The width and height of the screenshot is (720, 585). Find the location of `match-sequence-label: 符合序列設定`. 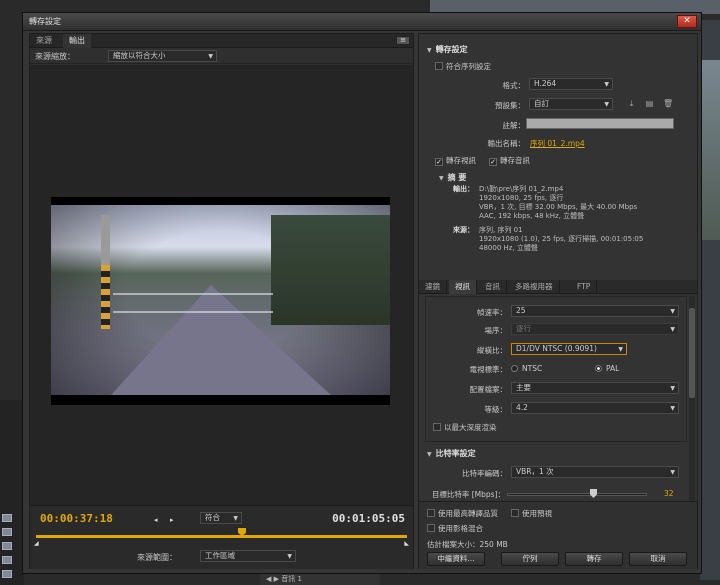

match-sequence-label: 符合序列設定 is located at coordinates (468, 66).